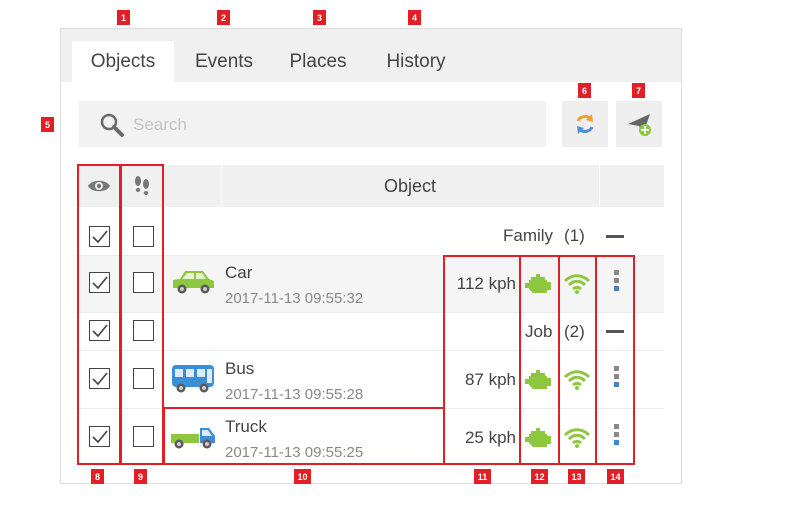 Image resolution: width=787 pixels, height=510 pixels. I want to click on add-object-button, so click(639, 124).